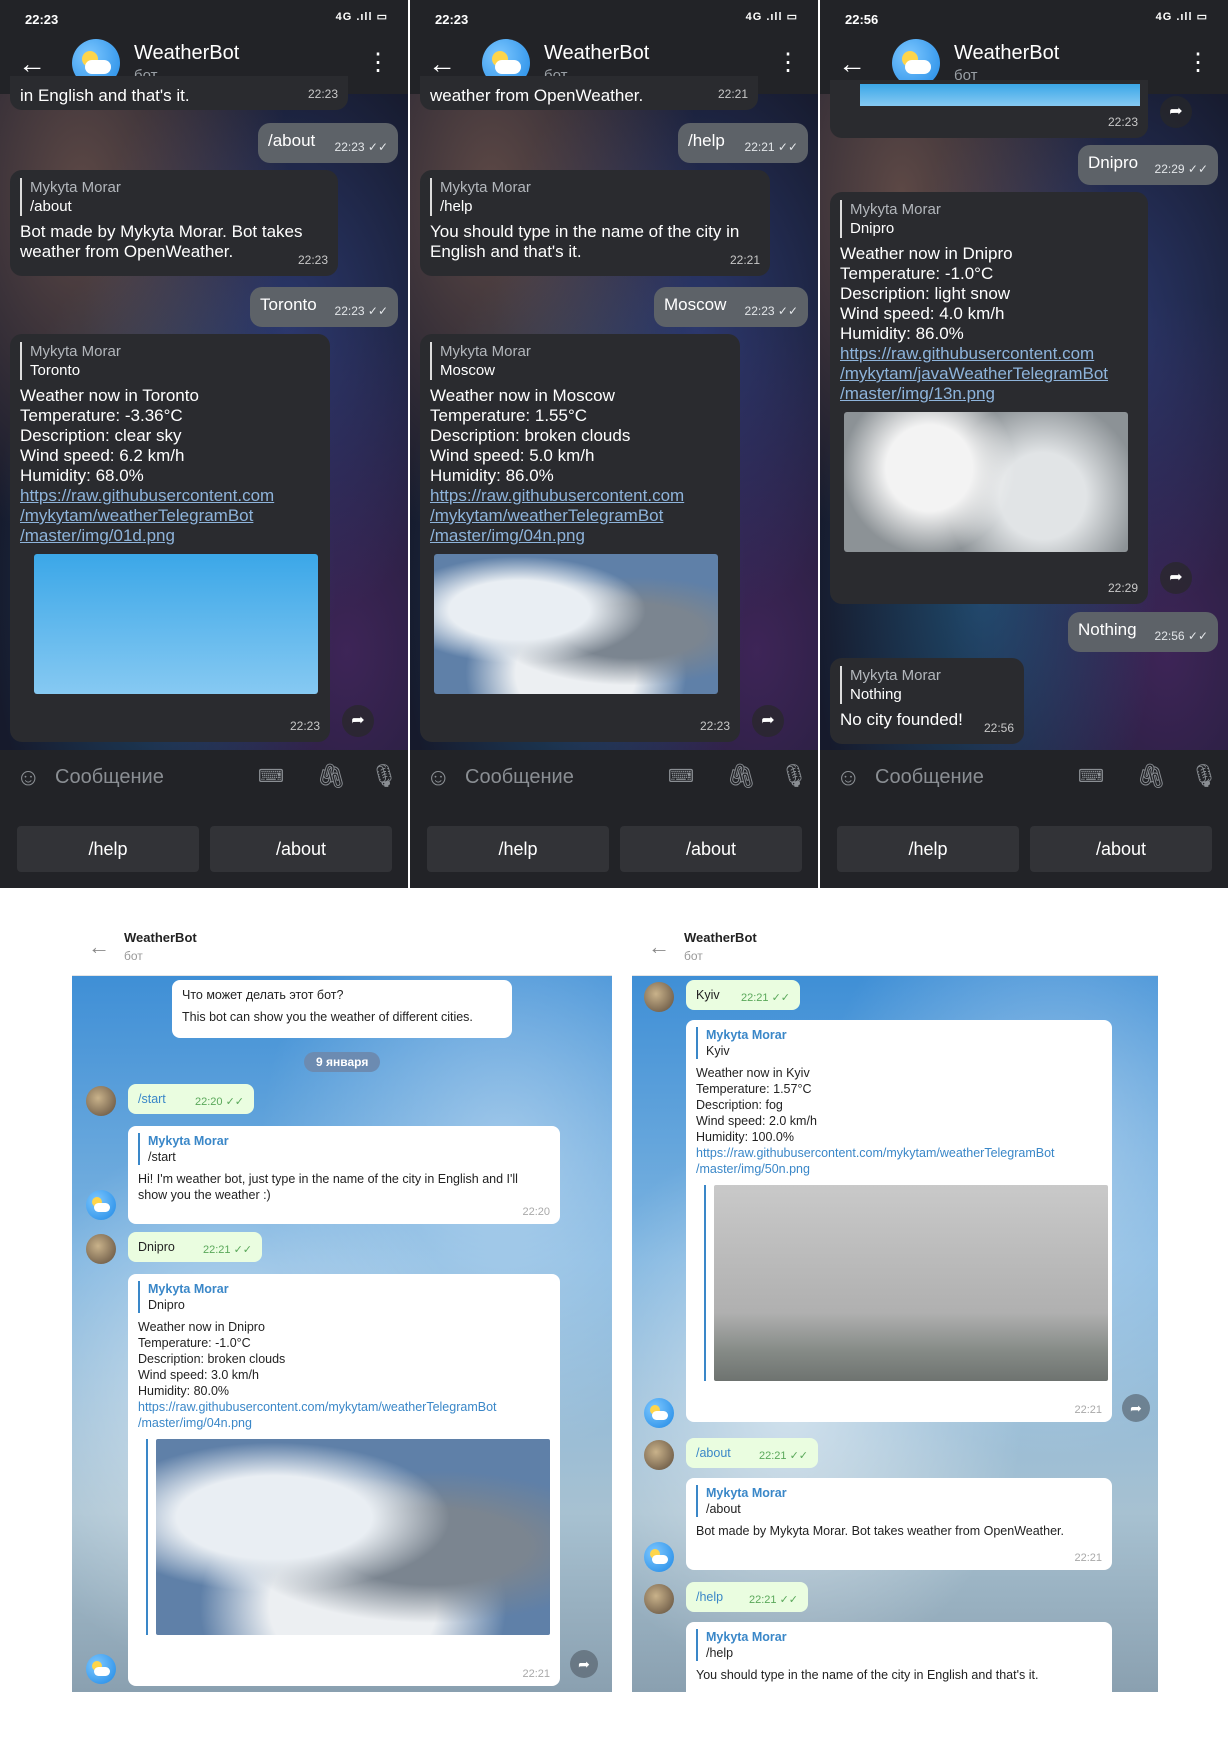  Describe the element at coordinates (899, 1169) in the screenshot. I see `image-link: /master/img/50n.png` at that location.